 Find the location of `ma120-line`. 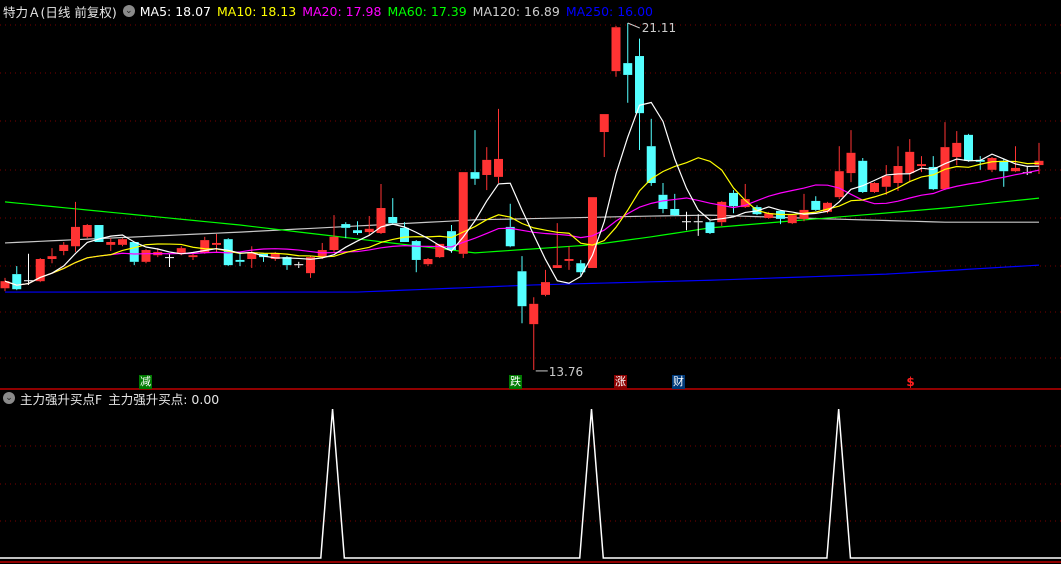

ma120-line is located at coordinates (521, 229).